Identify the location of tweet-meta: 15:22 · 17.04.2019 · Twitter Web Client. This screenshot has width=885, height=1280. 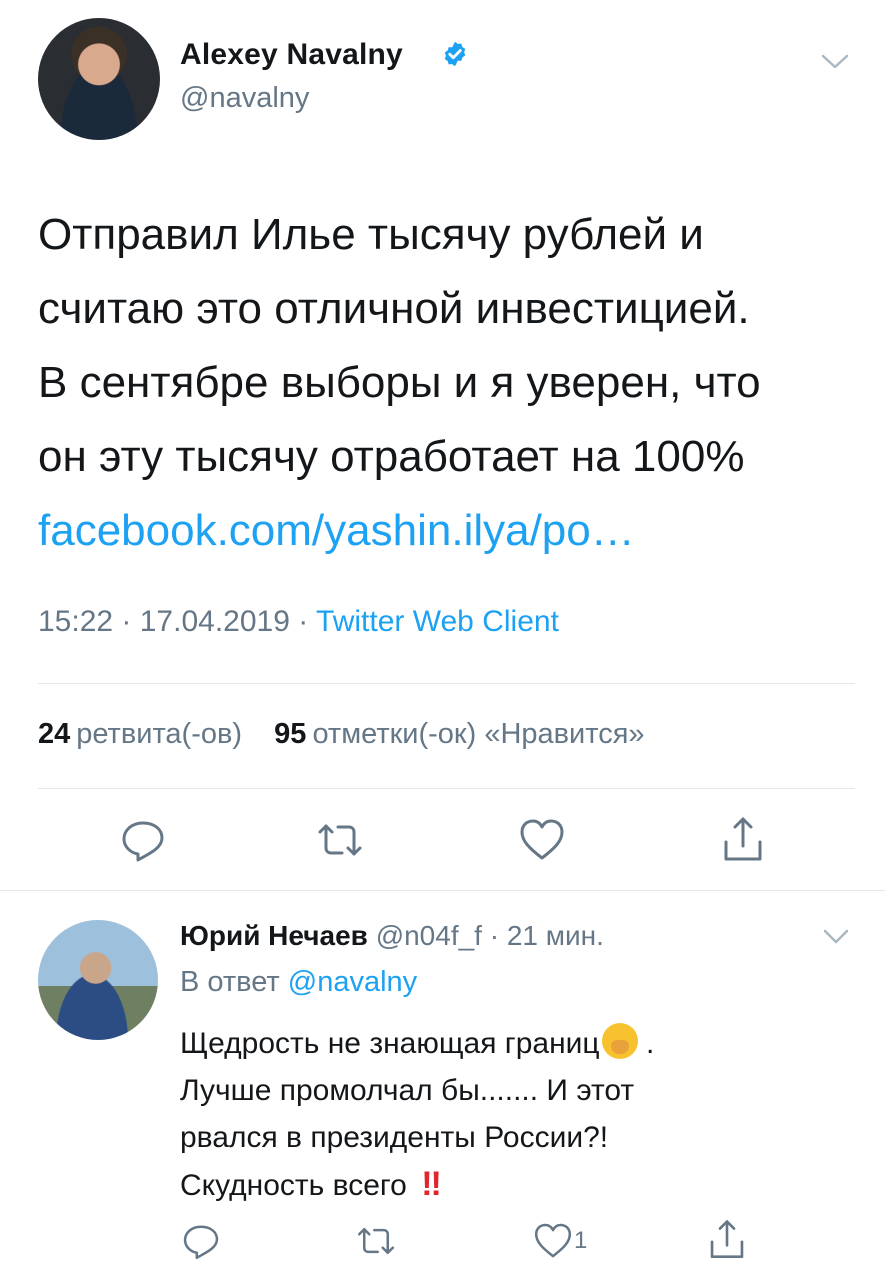
(298, 622).